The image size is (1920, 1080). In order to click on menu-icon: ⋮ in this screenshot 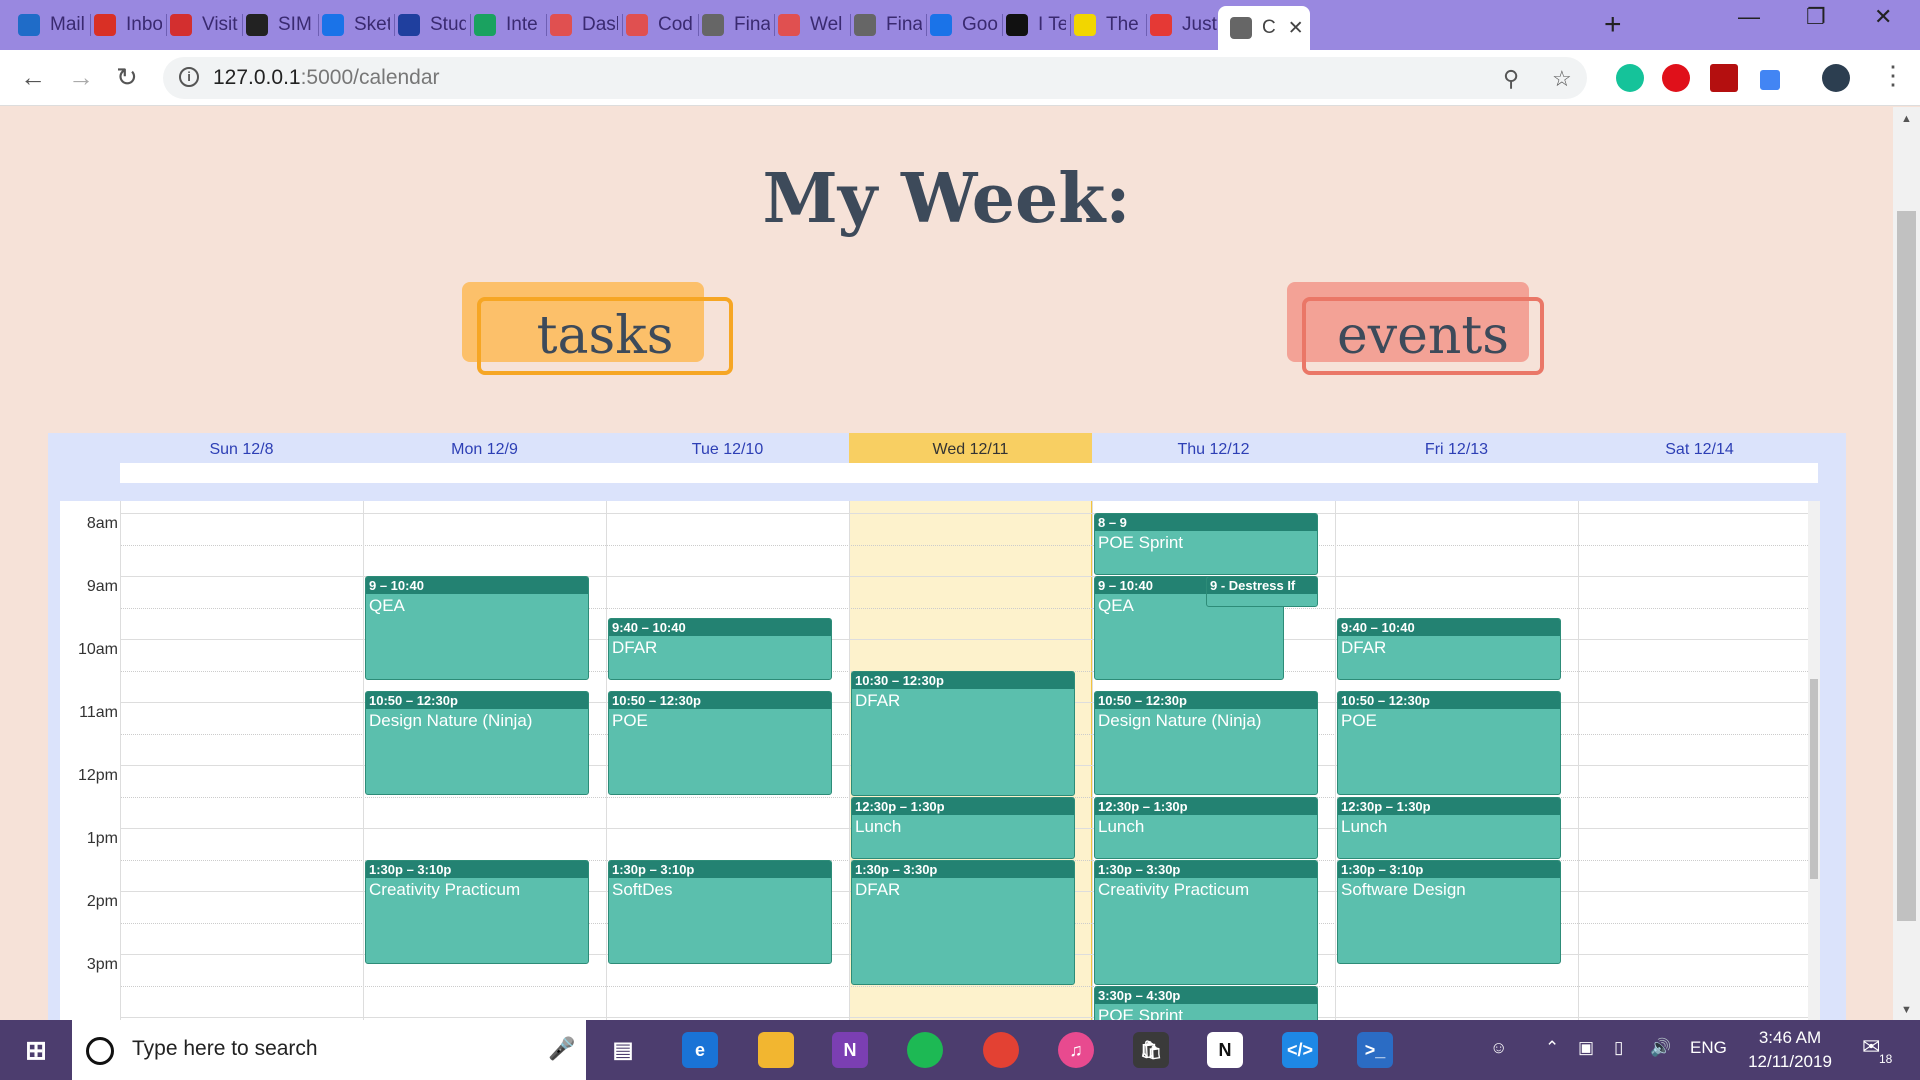, I will do `click(1893, 75)`.